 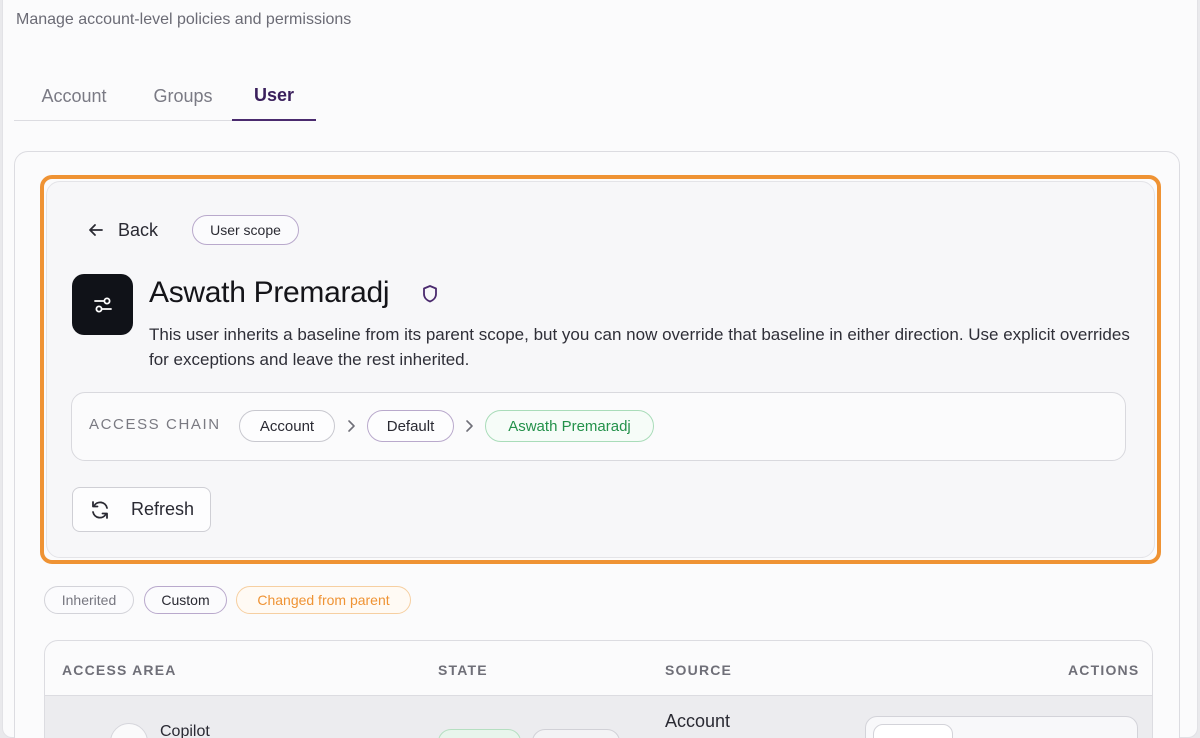 What do you see at coordinates (698, 721) in the screenshot?
I see `row-source: Account` at bounding box center [698, 721].